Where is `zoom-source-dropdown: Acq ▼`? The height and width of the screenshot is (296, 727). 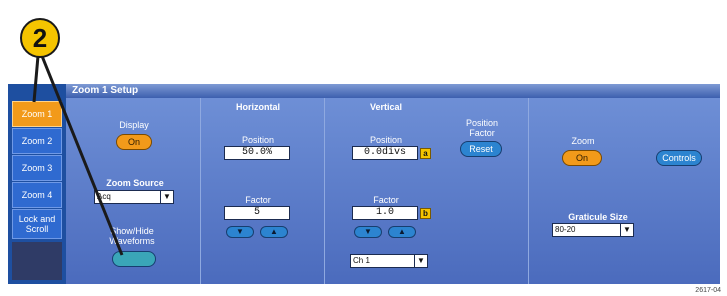 zoom-source-dropdown: Acq ▼ is located at coordinates (134, 197).